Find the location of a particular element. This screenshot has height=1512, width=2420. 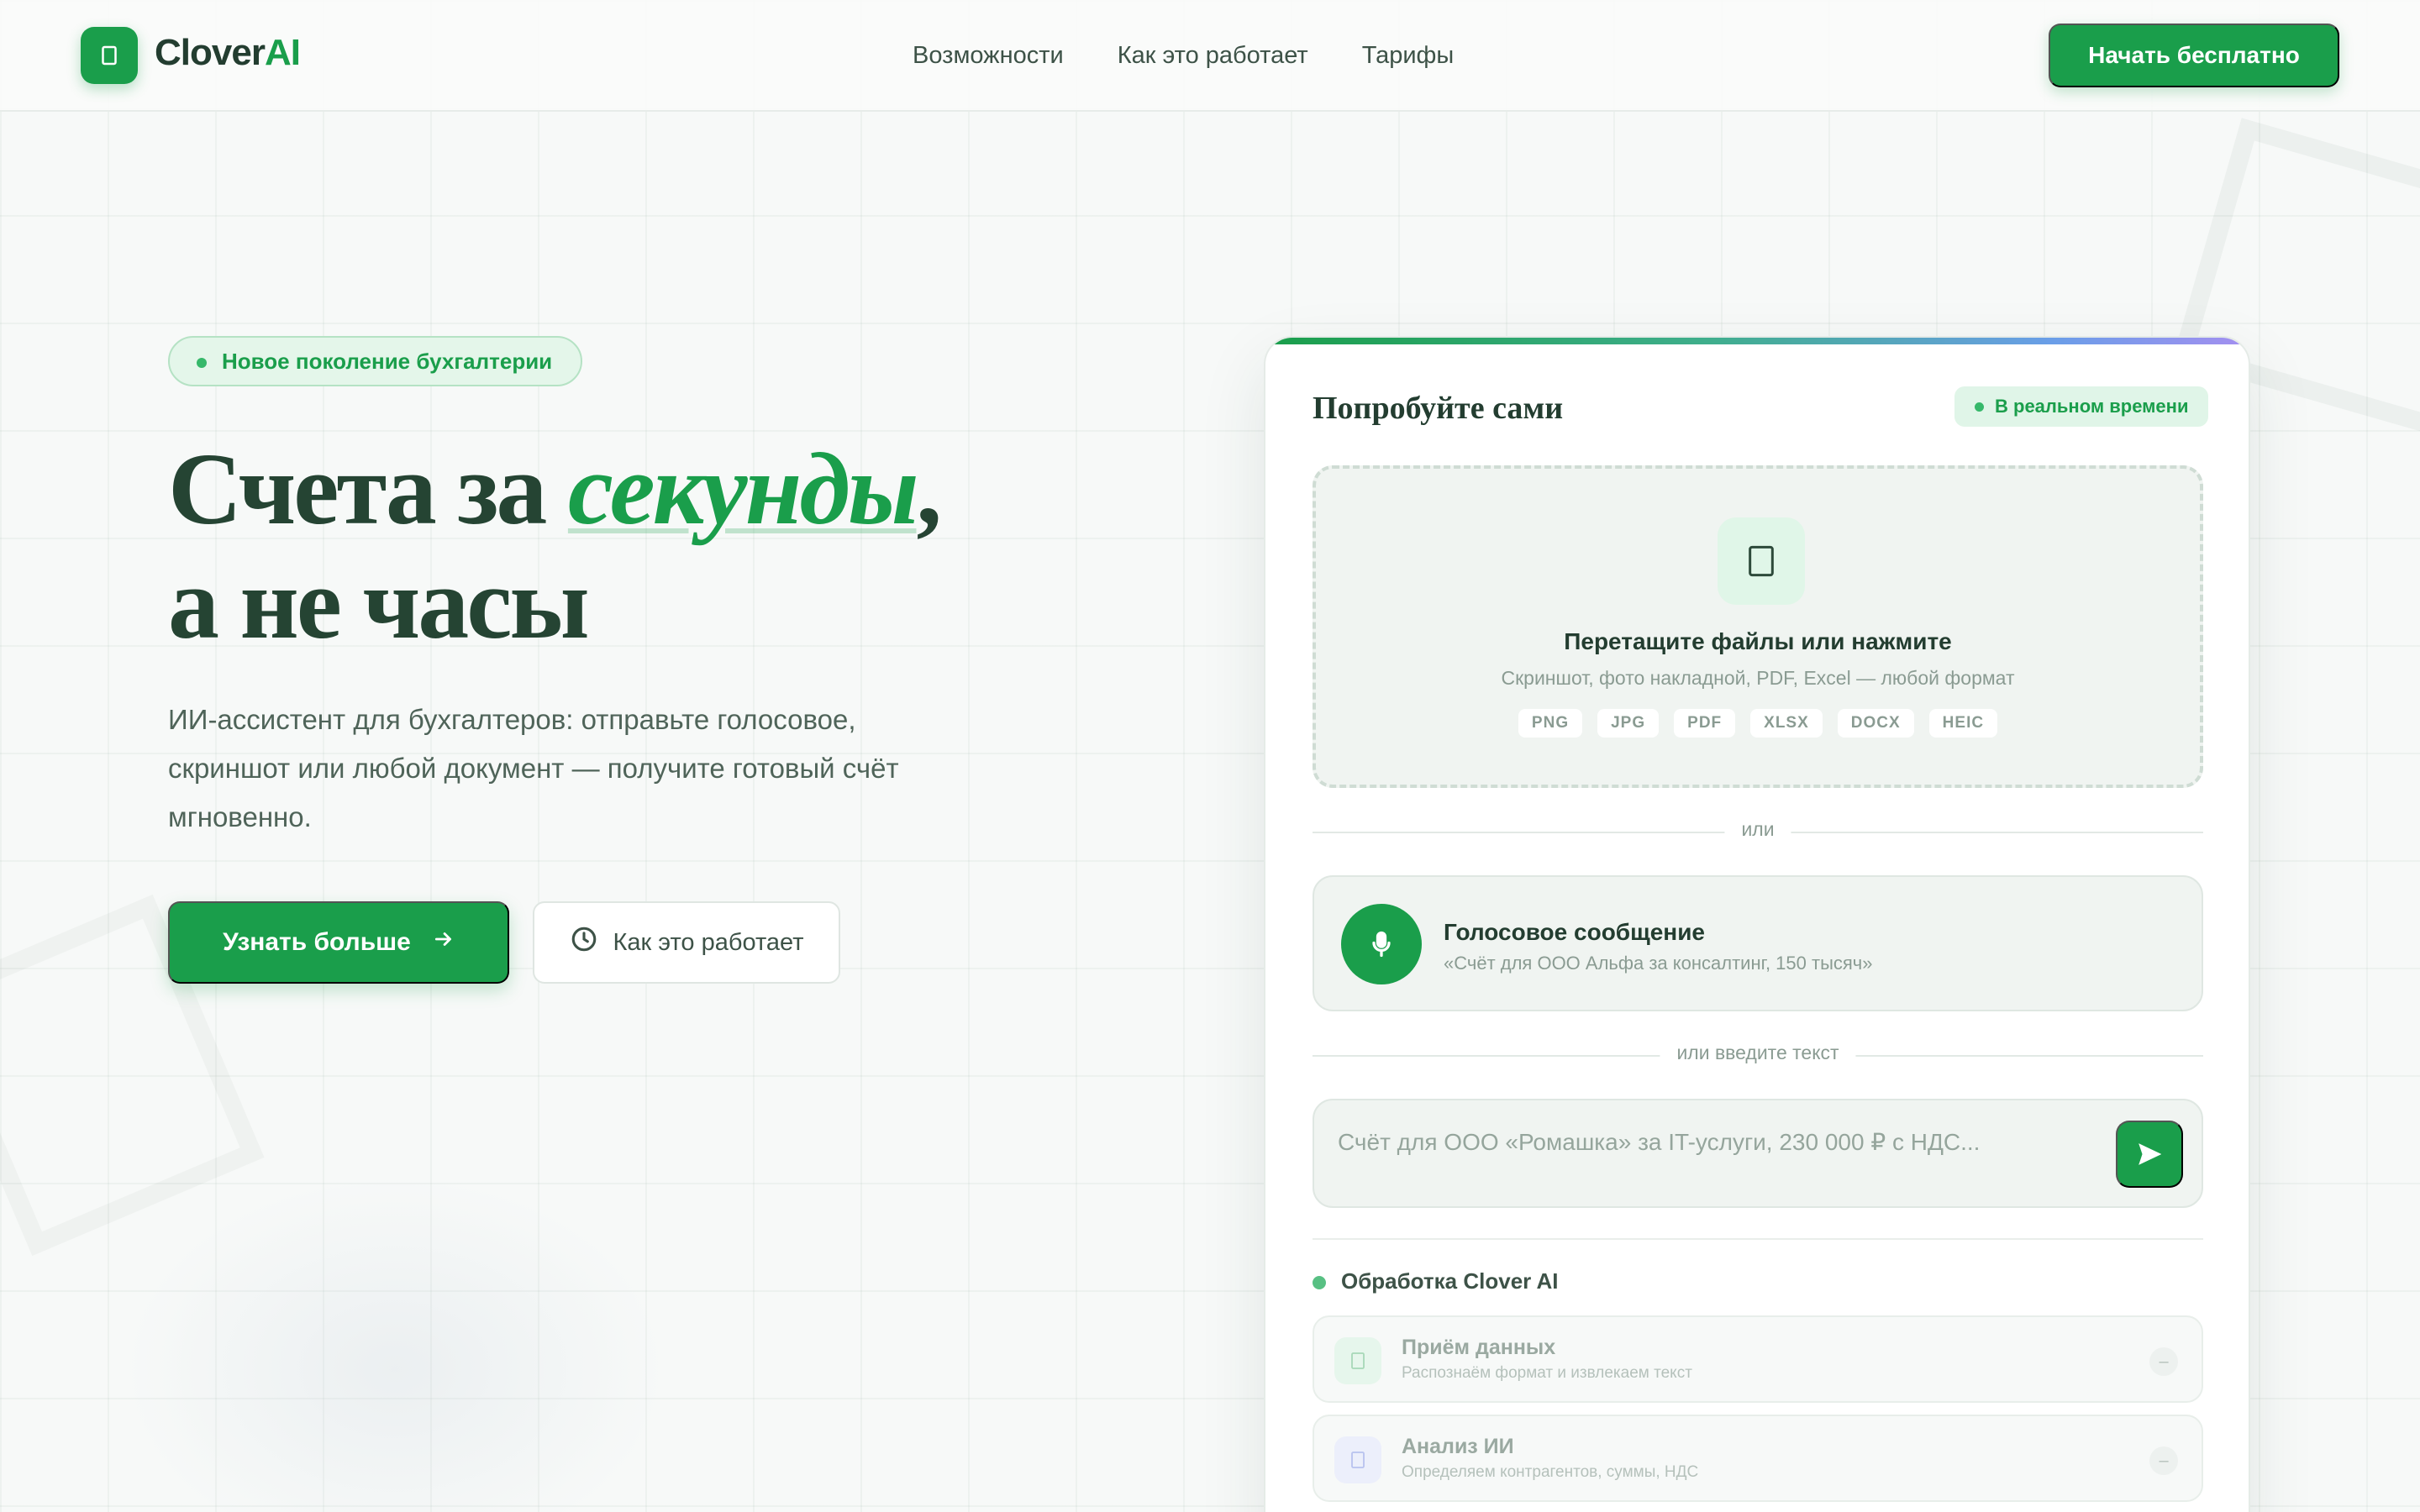

step-subtitle: Определяем контрагентов, суммы, НДС is located at coordinates (1550, 1472).